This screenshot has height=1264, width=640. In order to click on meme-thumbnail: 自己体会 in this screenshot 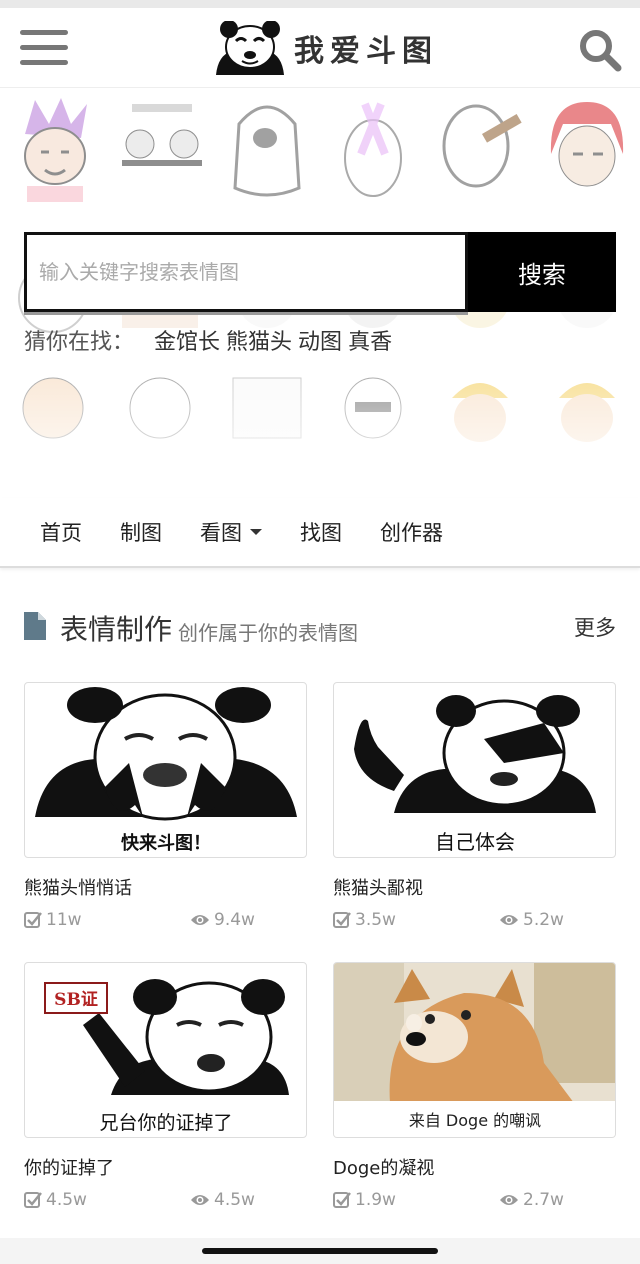, I will do `click(474, 770)`.